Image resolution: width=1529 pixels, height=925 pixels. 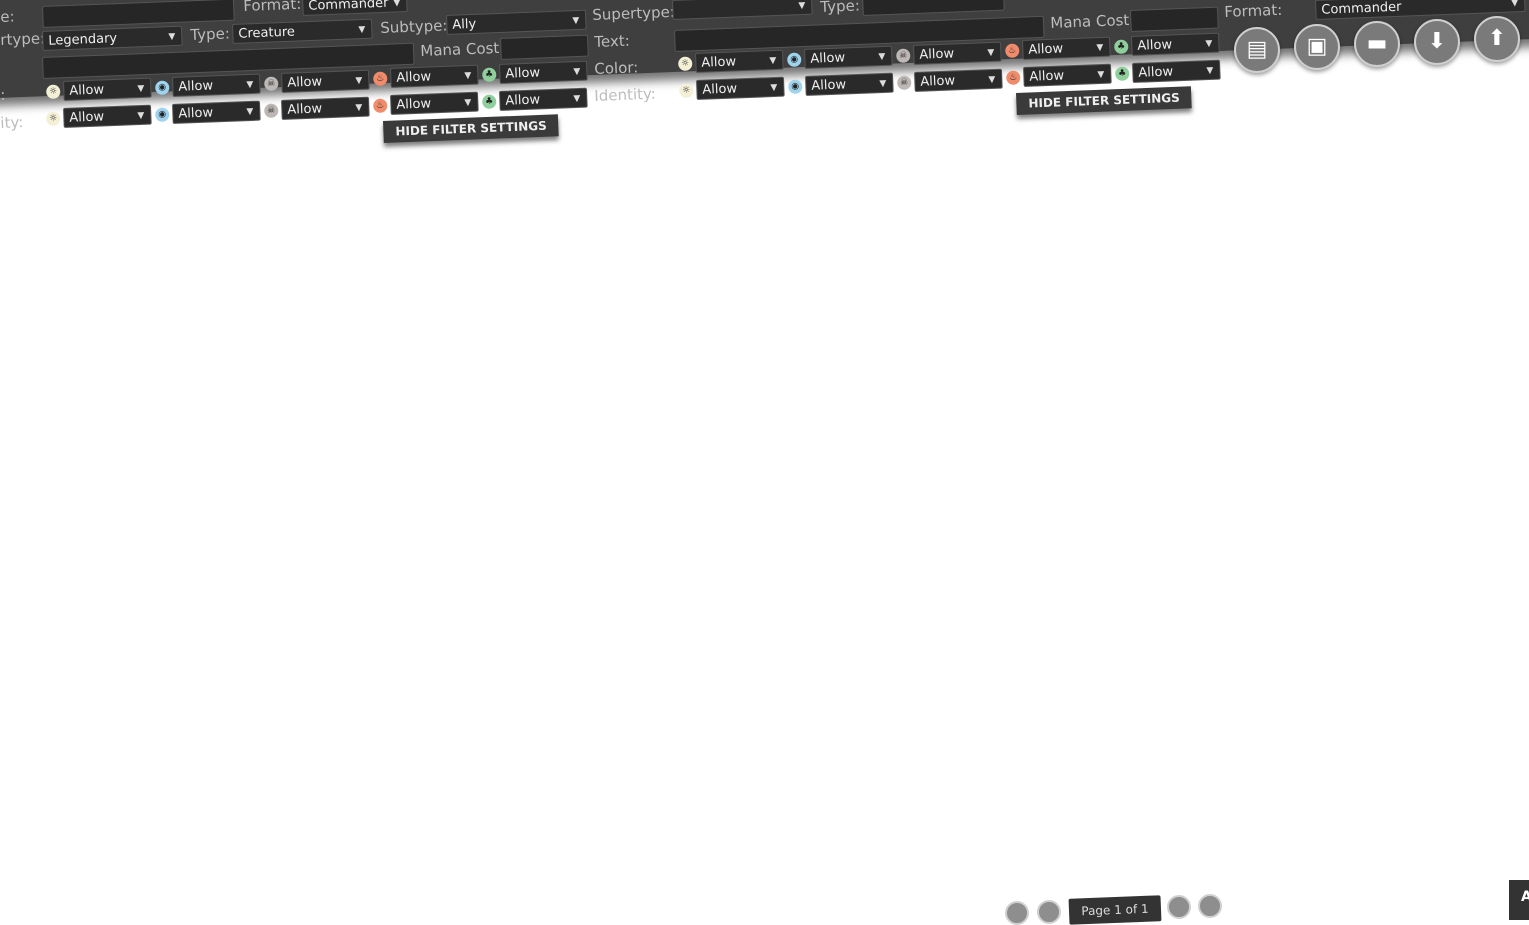 What do you see at coordinates (1437, 42) in the screenshot?
I see `download-button: ⬇` at bounding box center [1437, 42].